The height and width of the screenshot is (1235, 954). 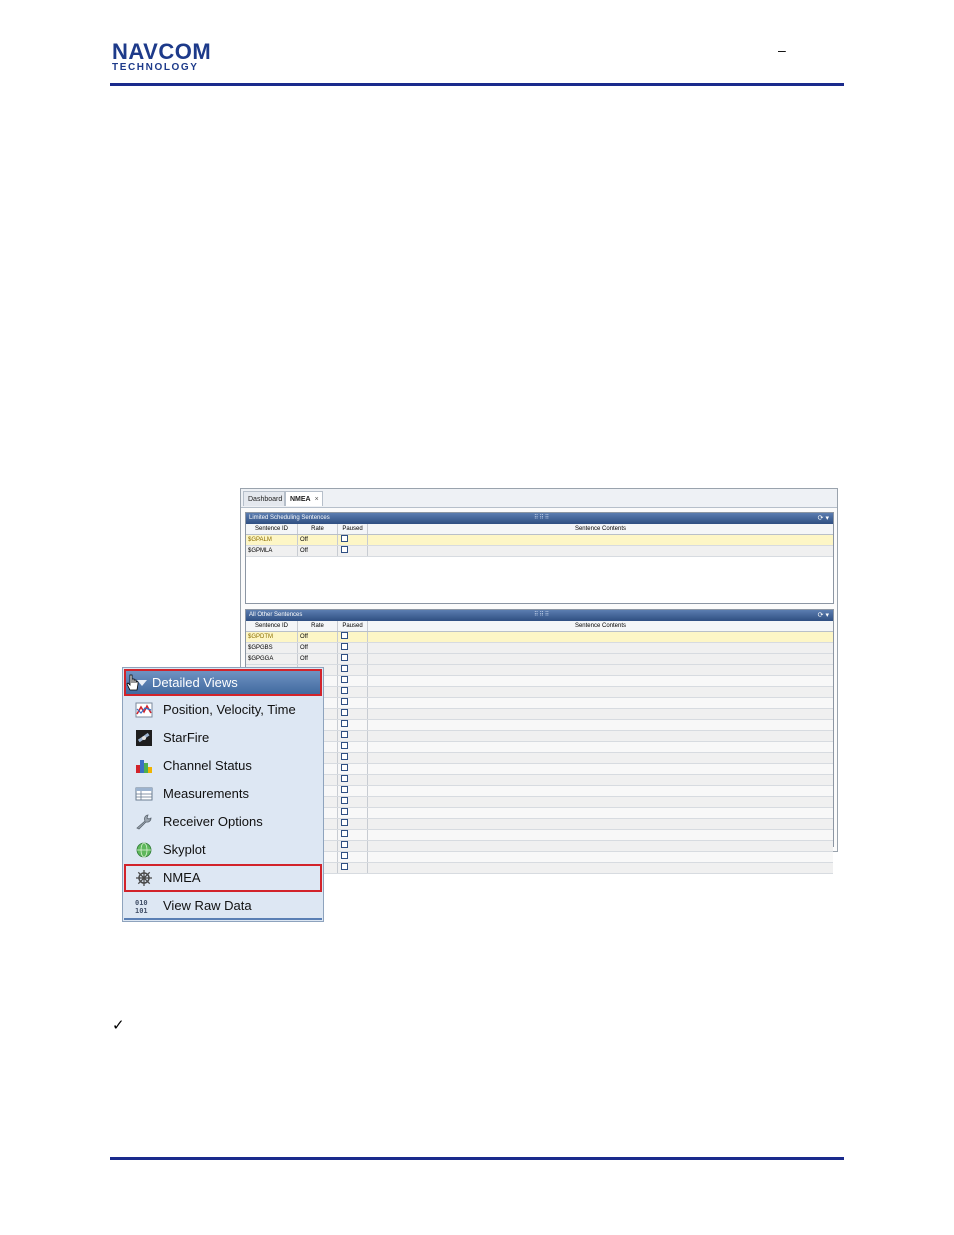 I want to click on menu-item-skyplot: Skyplot, so click(x=223, y=850).